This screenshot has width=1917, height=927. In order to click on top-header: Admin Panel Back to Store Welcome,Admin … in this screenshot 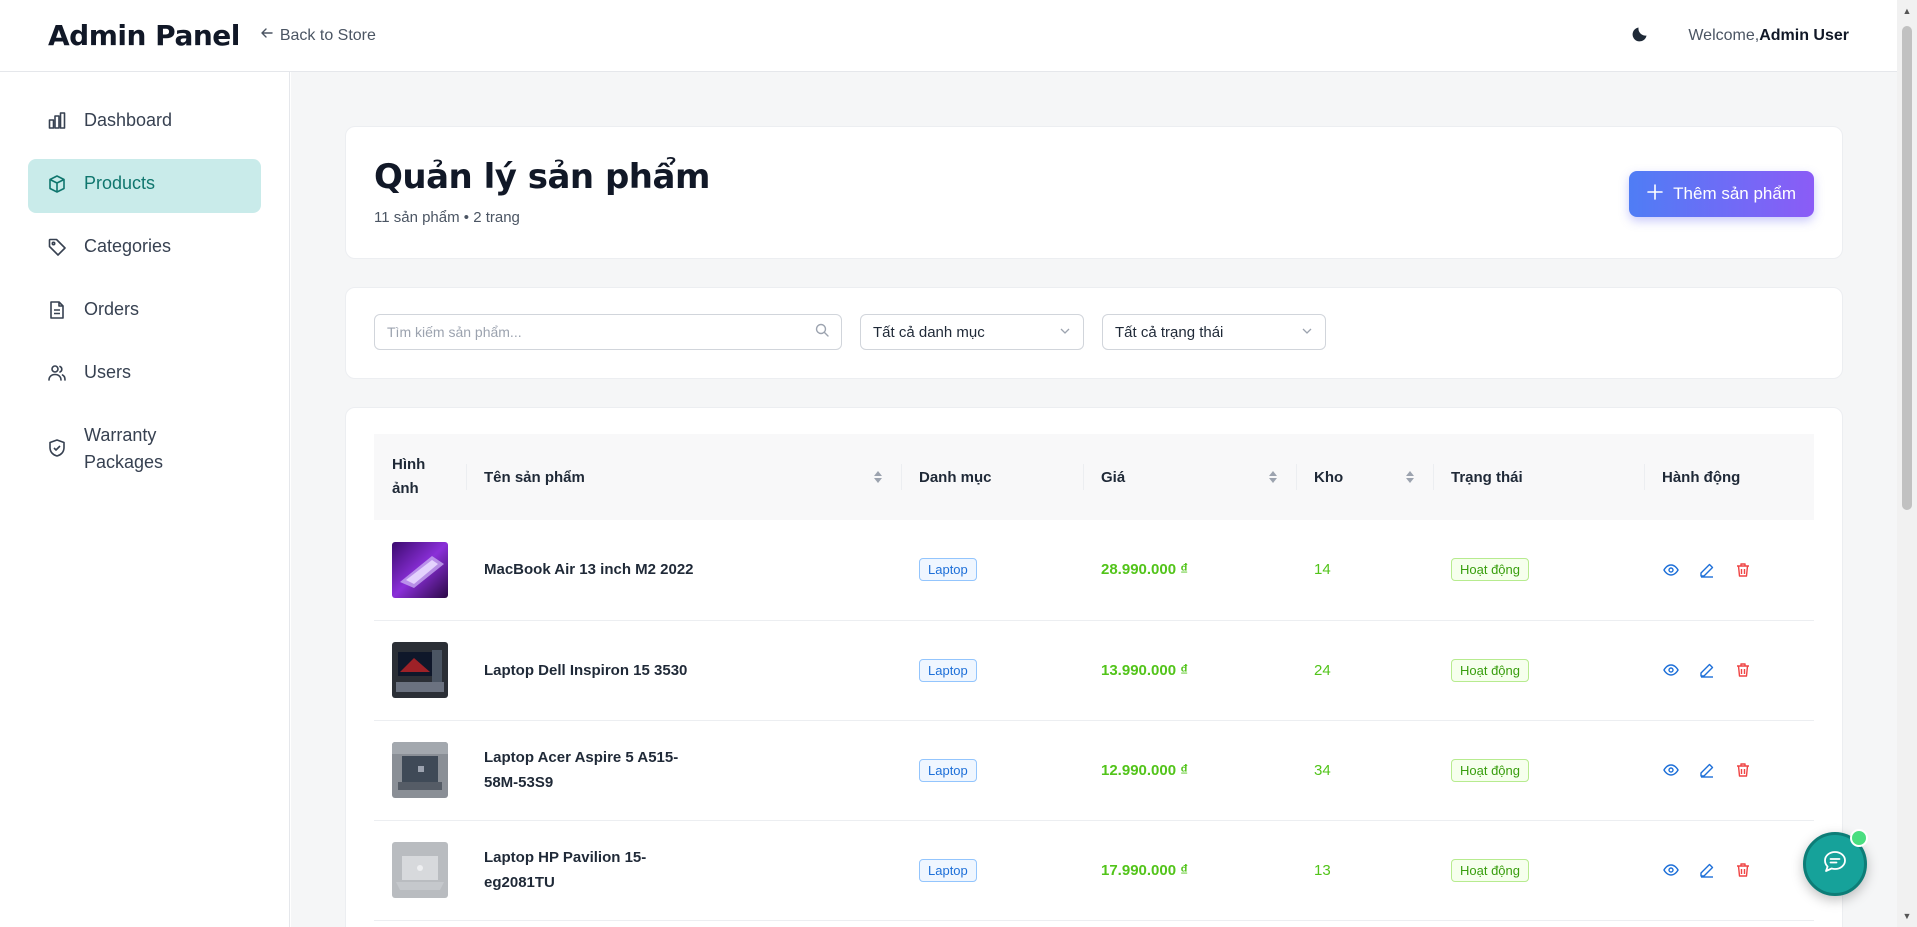, I will do `click(948, 36)`.